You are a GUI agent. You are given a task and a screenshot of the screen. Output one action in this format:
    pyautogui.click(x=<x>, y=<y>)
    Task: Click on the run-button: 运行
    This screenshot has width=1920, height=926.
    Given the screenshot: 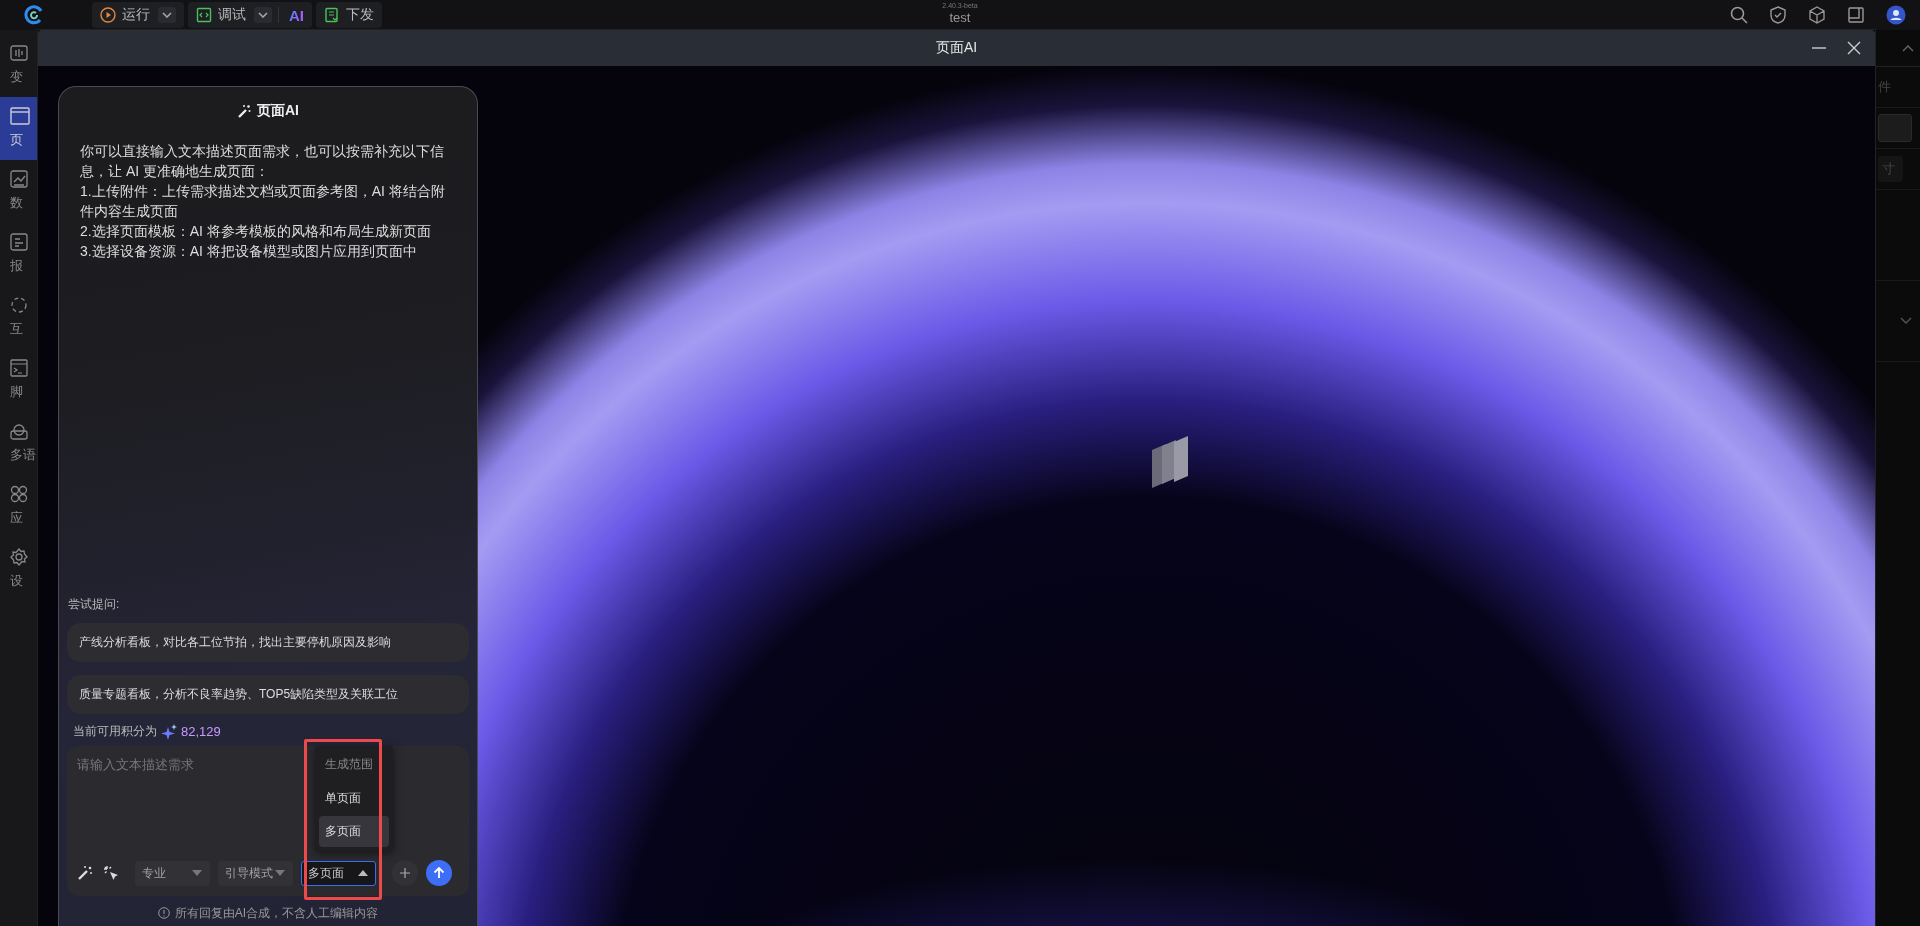 What is the action you would take?
    pyautogui.click(x=125, y=15)
    